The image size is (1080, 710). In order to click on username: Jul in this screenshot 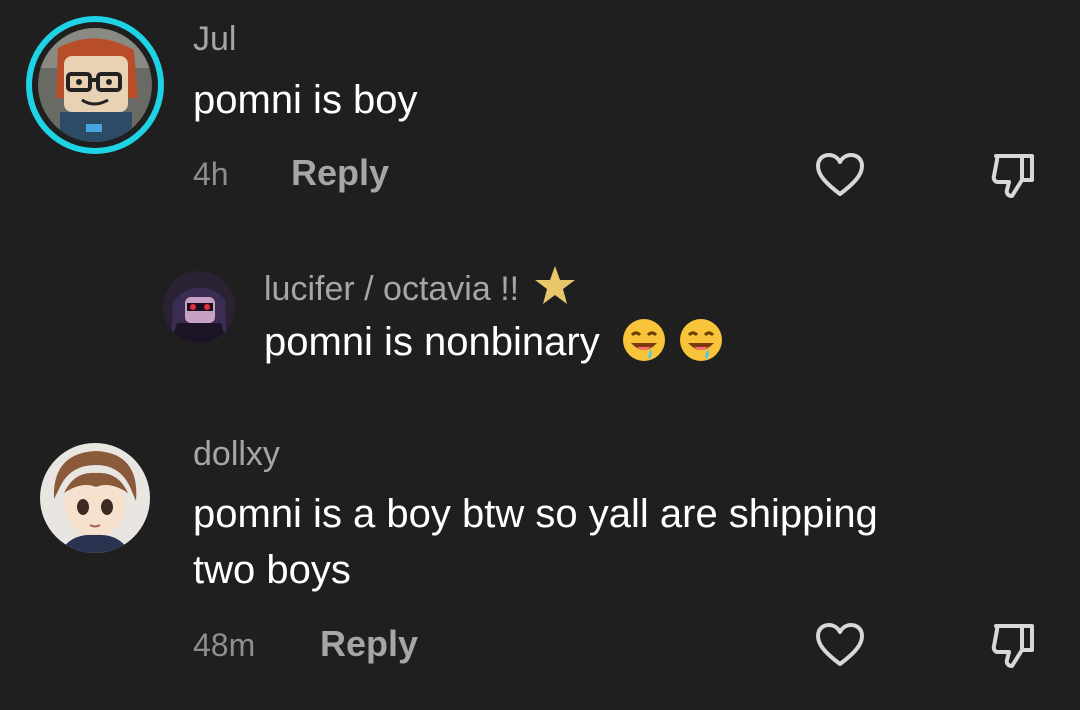, I will do `click(214, 39)`.